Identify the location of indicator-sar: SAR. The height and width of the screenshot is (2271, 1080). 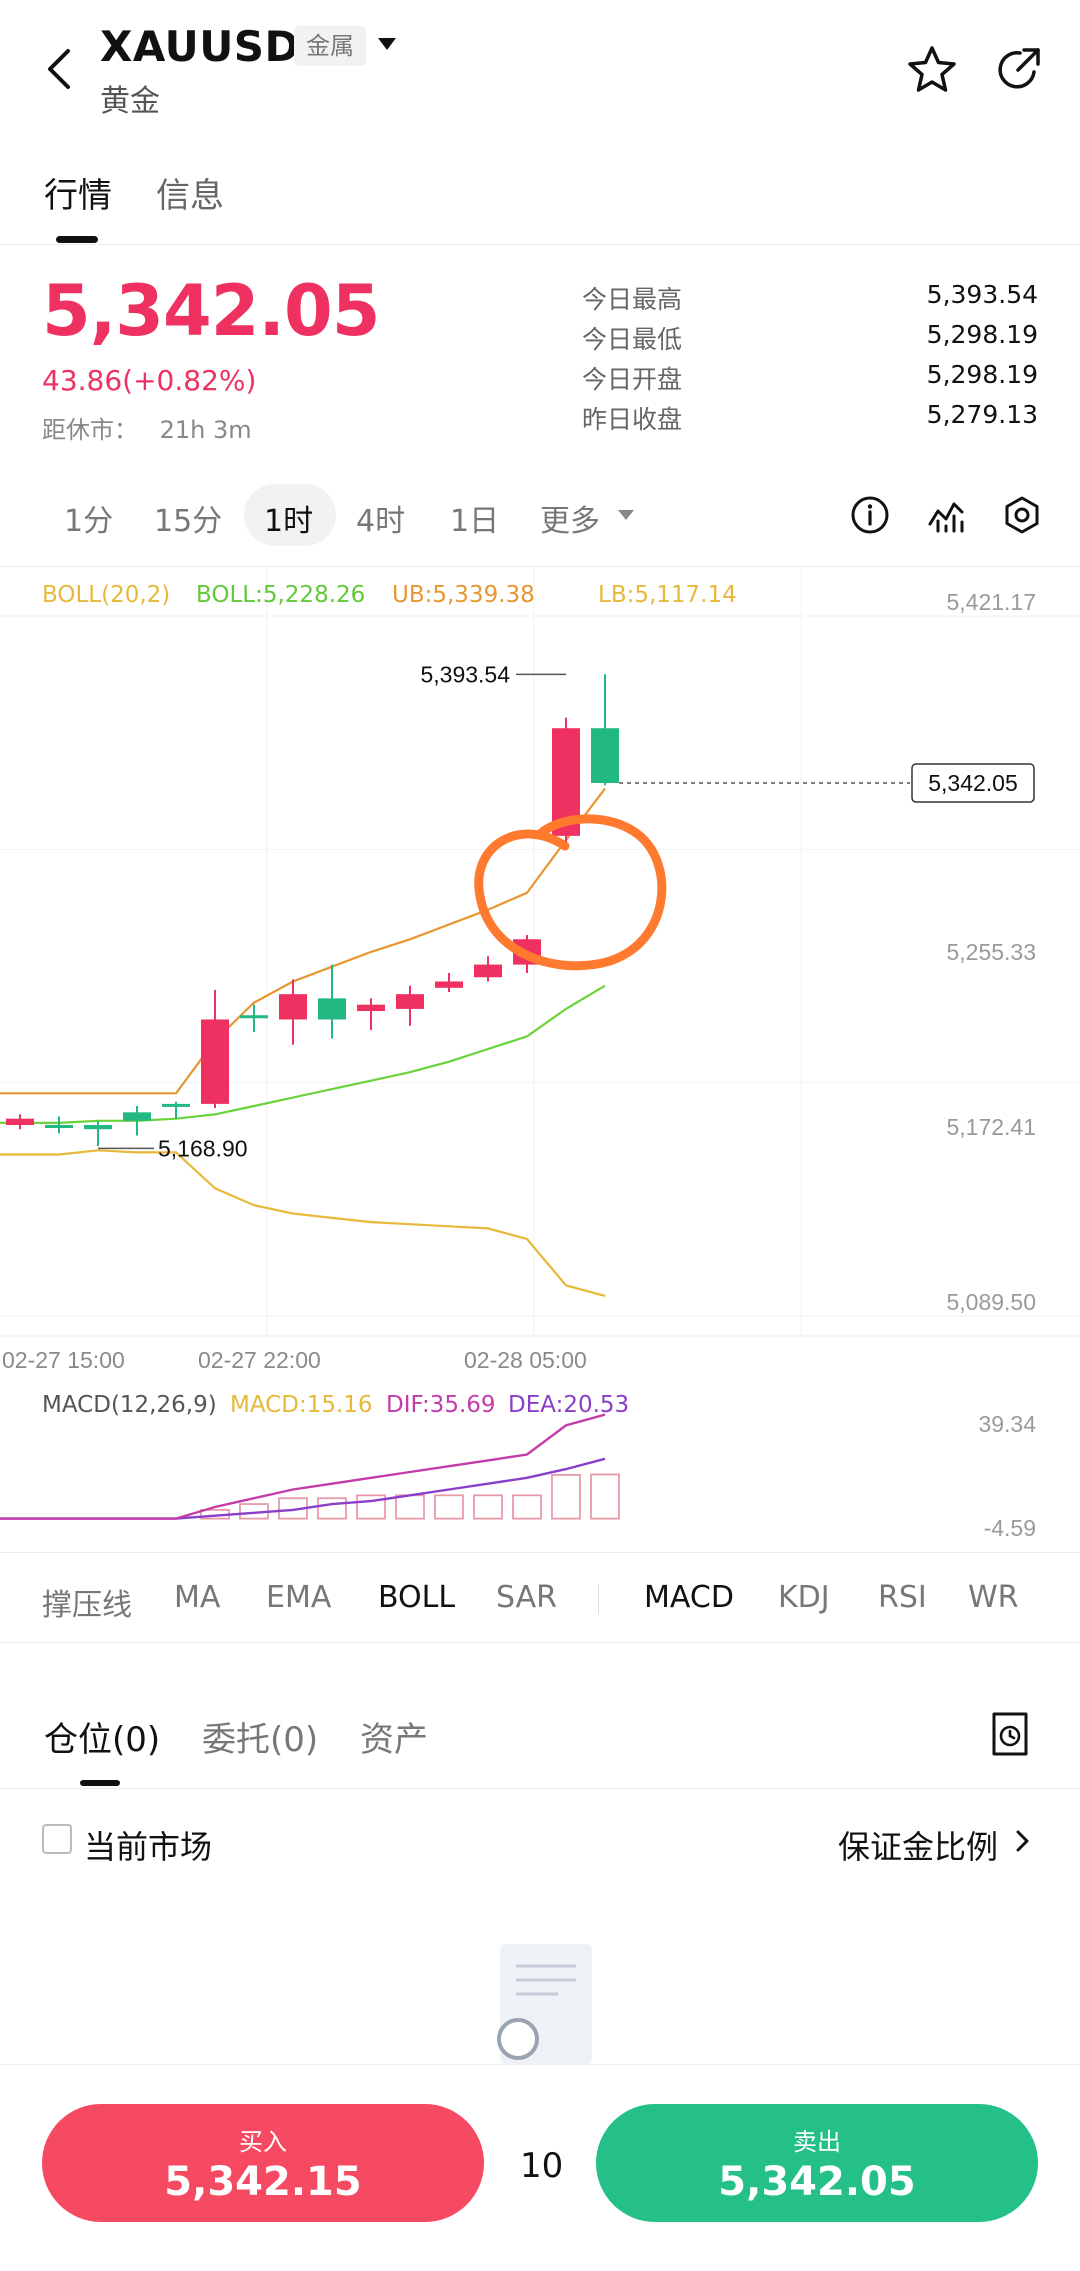
(526, 1597).